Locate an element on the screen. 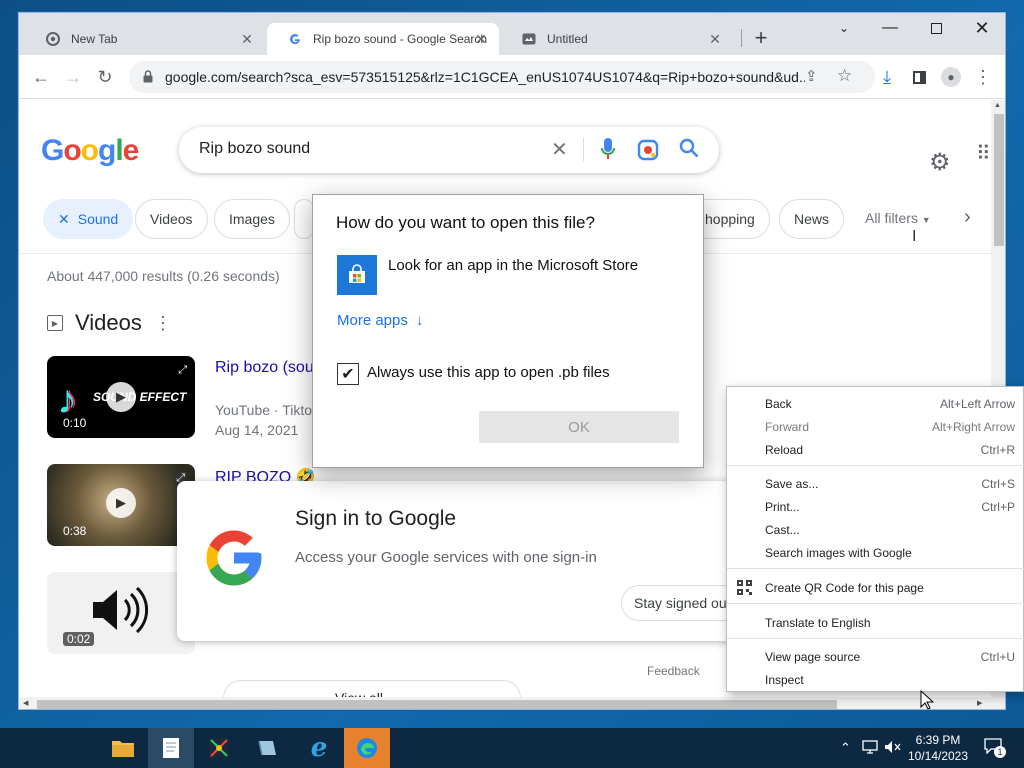  paint-icon is located at coordinates (219, 748).